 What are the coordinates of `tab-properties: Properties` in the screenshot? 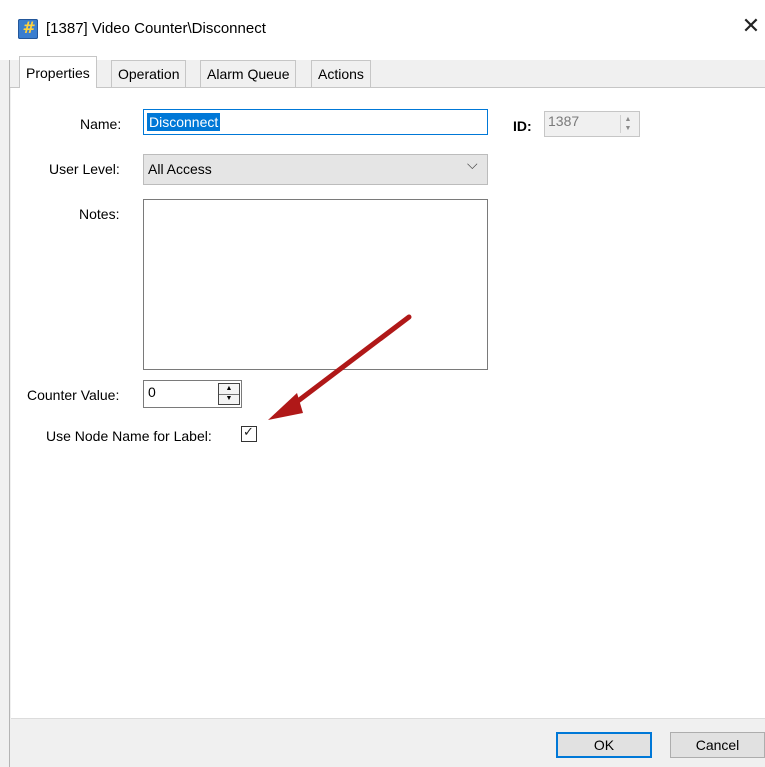 It's located at (58, 72).